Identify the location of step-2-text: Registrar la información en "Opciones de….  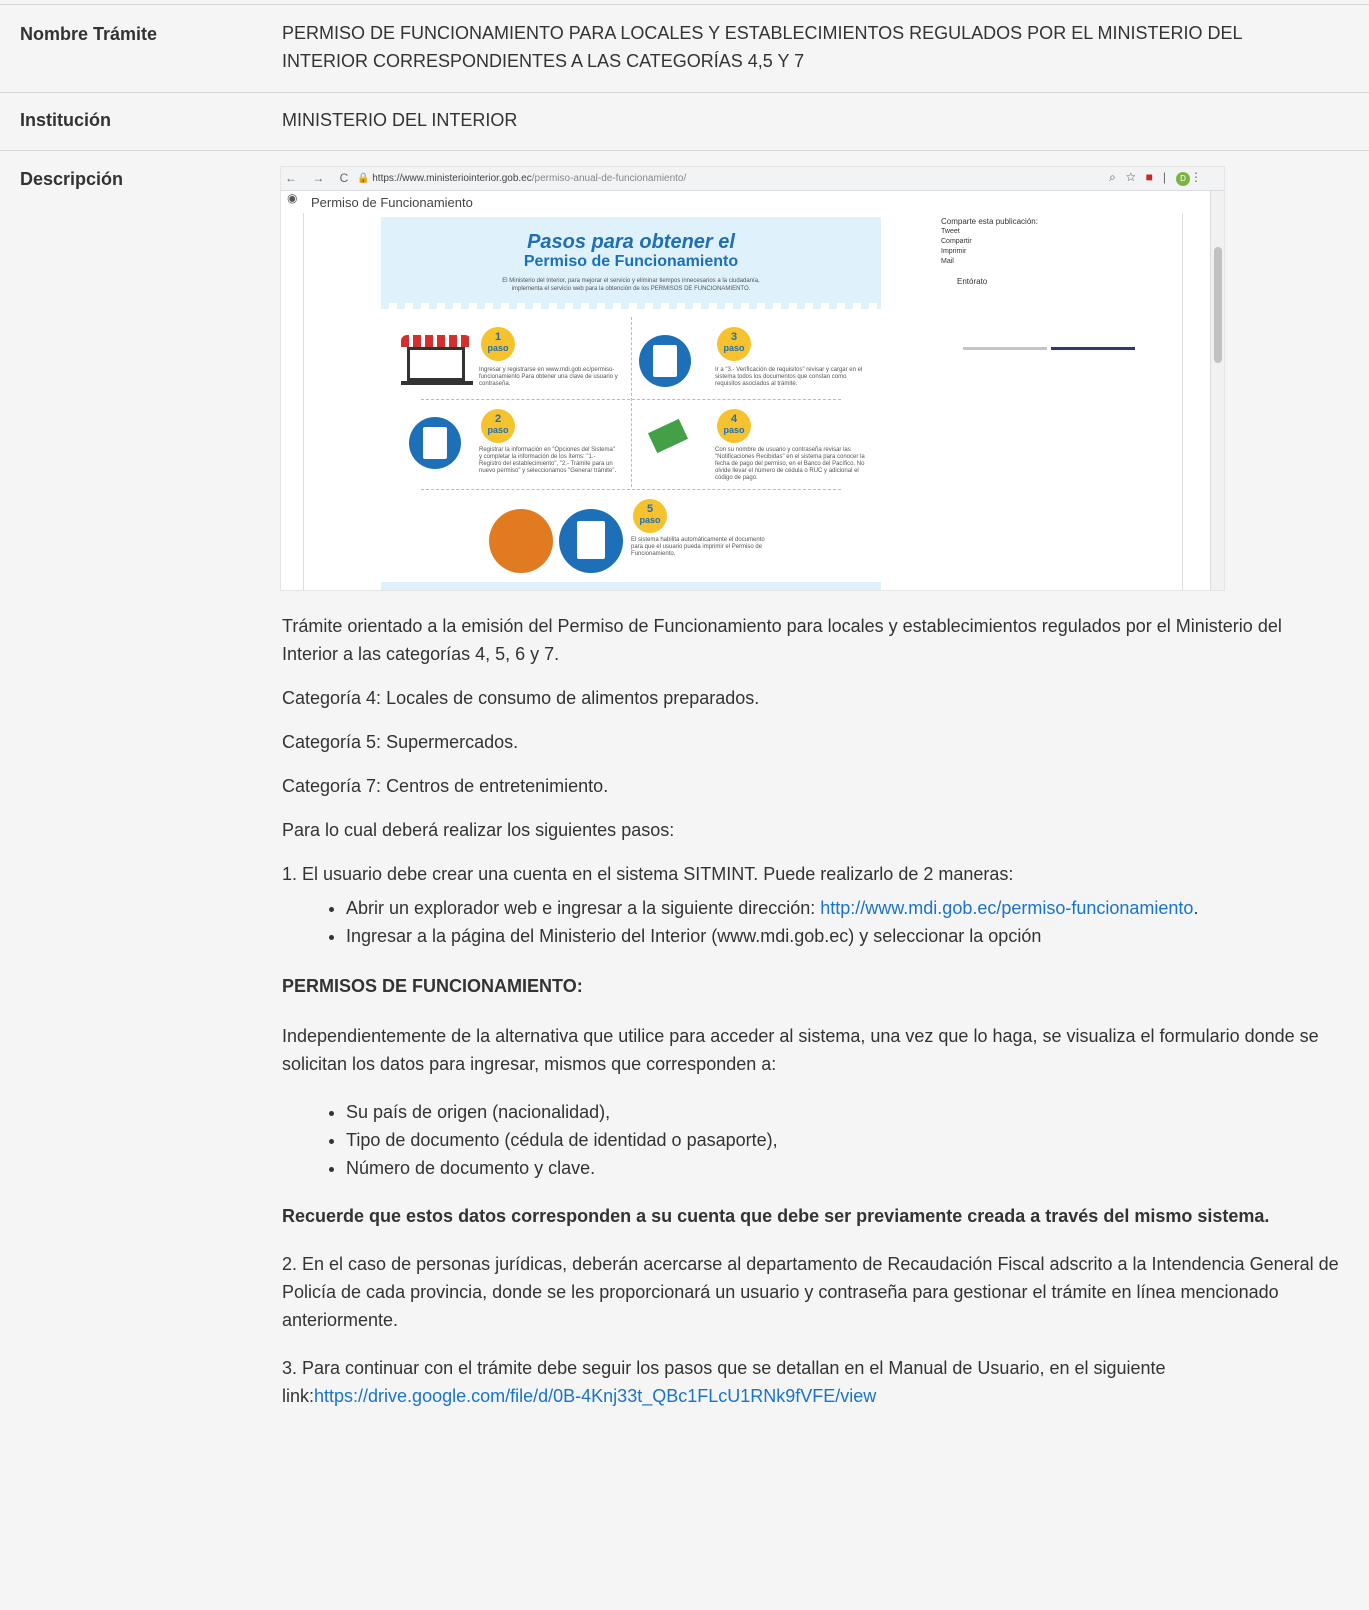
(548, 460).